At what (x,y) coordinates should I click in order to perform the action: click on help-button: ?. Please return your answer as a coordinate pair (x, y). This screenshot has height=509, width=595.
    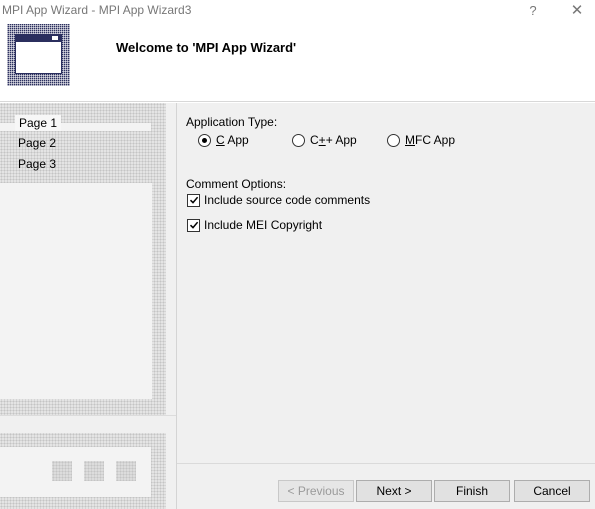
    Looking at the image, I should click on (533, 11).